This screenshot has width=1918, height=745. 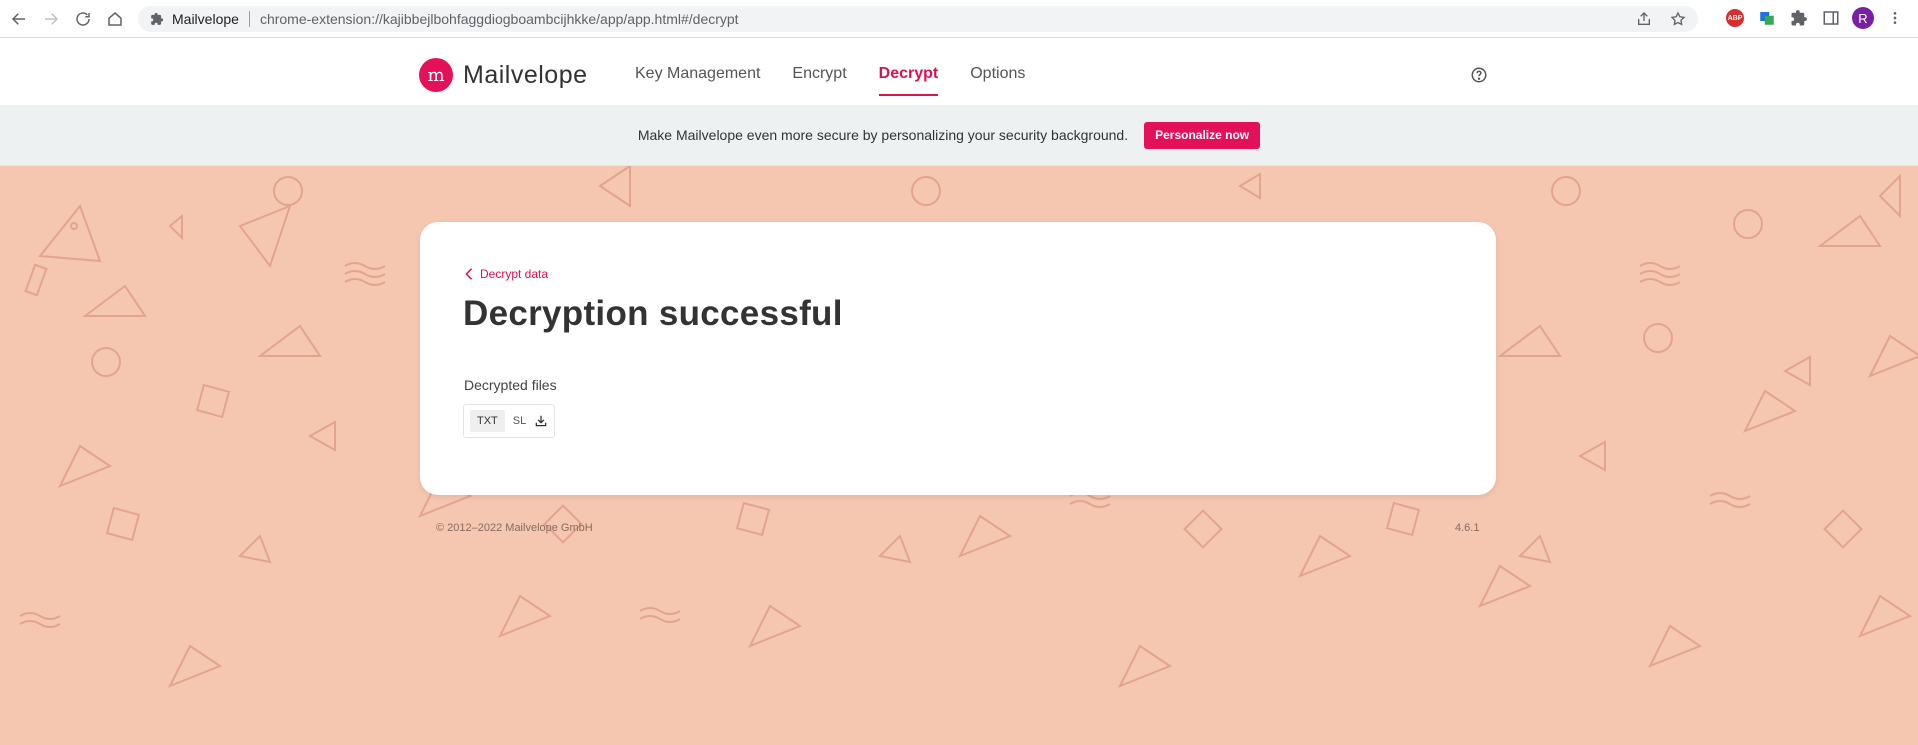 What do you see at coordinates (908, 80) in the screenshot?
I see `nav-decrypt: Decrypt` at bounding box center [908, 80].